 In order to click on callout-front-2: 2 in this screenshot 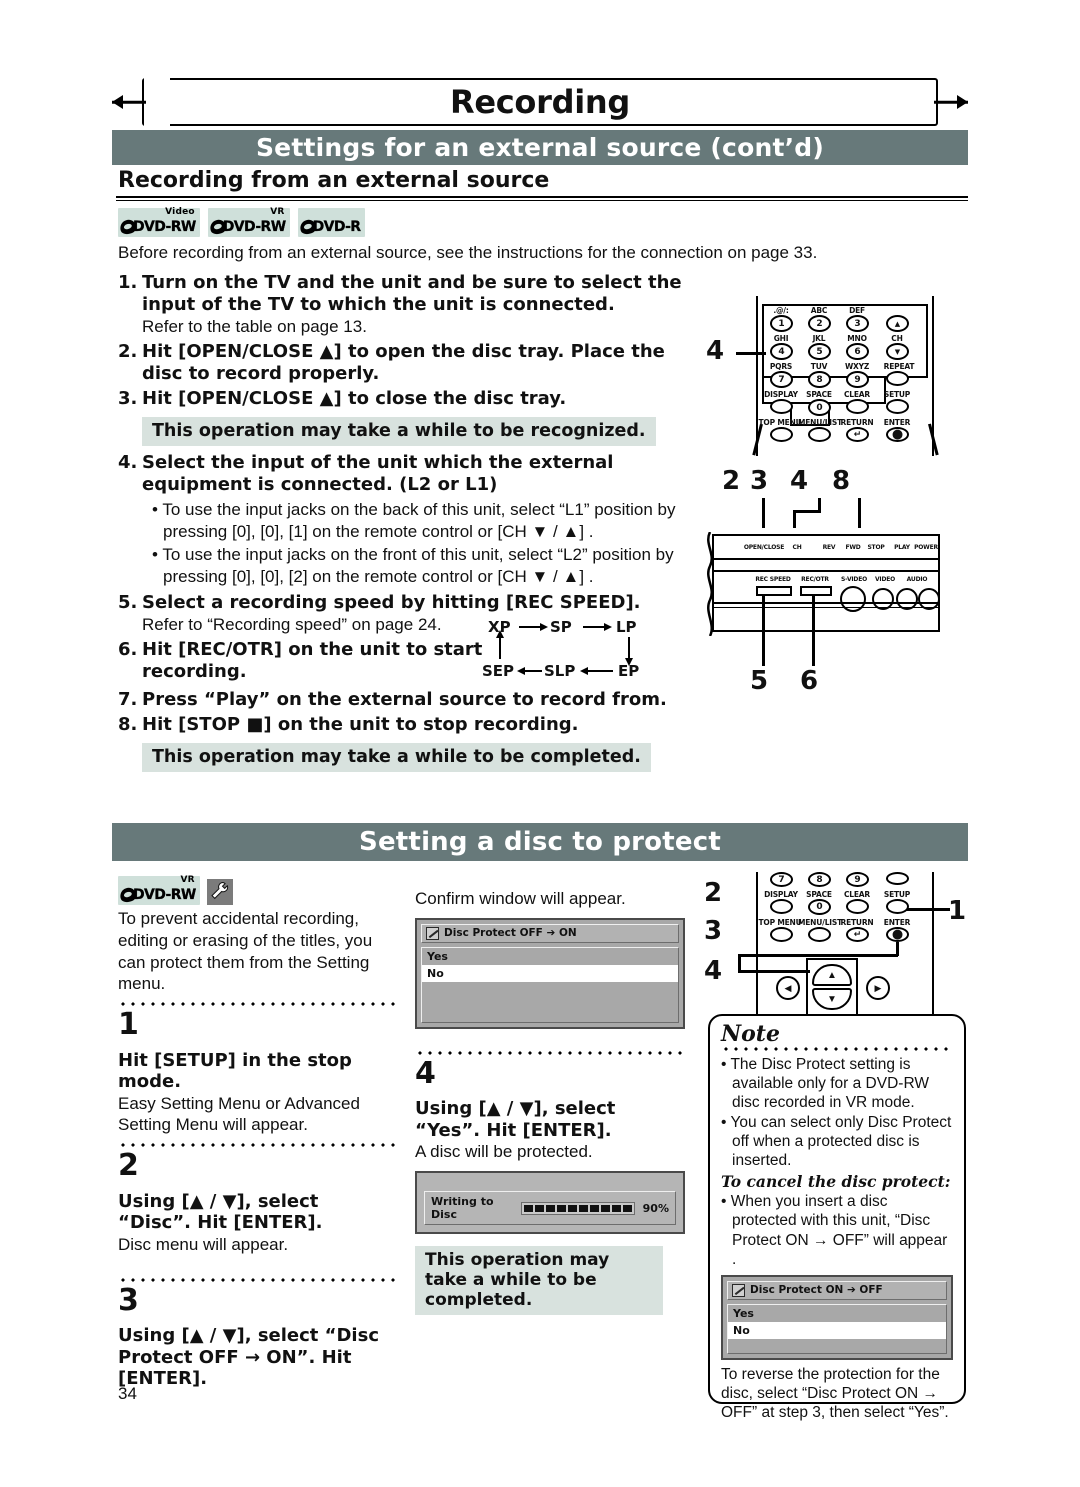, I will do `click(731, 481)`.